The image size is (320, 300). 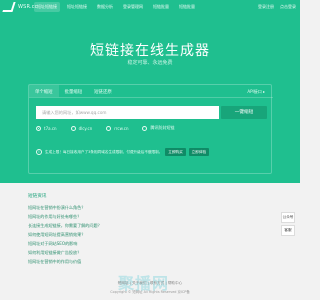 What do you see at coordinates (199, 152) in the screenshot?
I see `try-button: 立即体验` at bounding box center [199, 152].